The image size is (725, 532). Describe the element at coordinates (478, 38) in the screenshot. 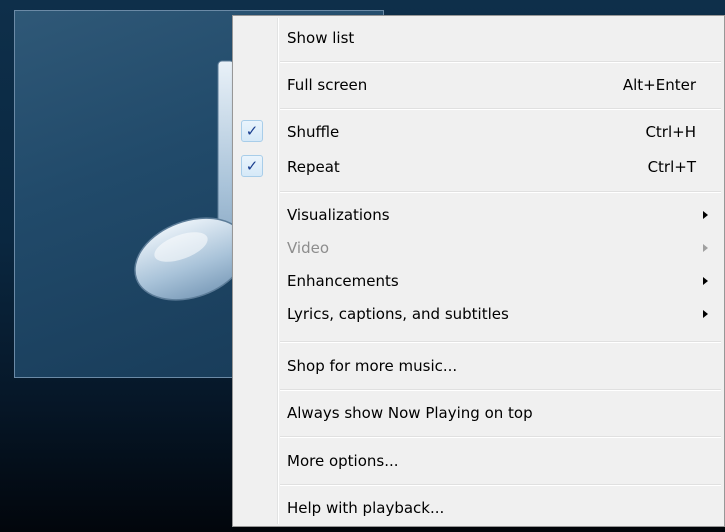

I see `menu-item-show-list: Show list` at that location.